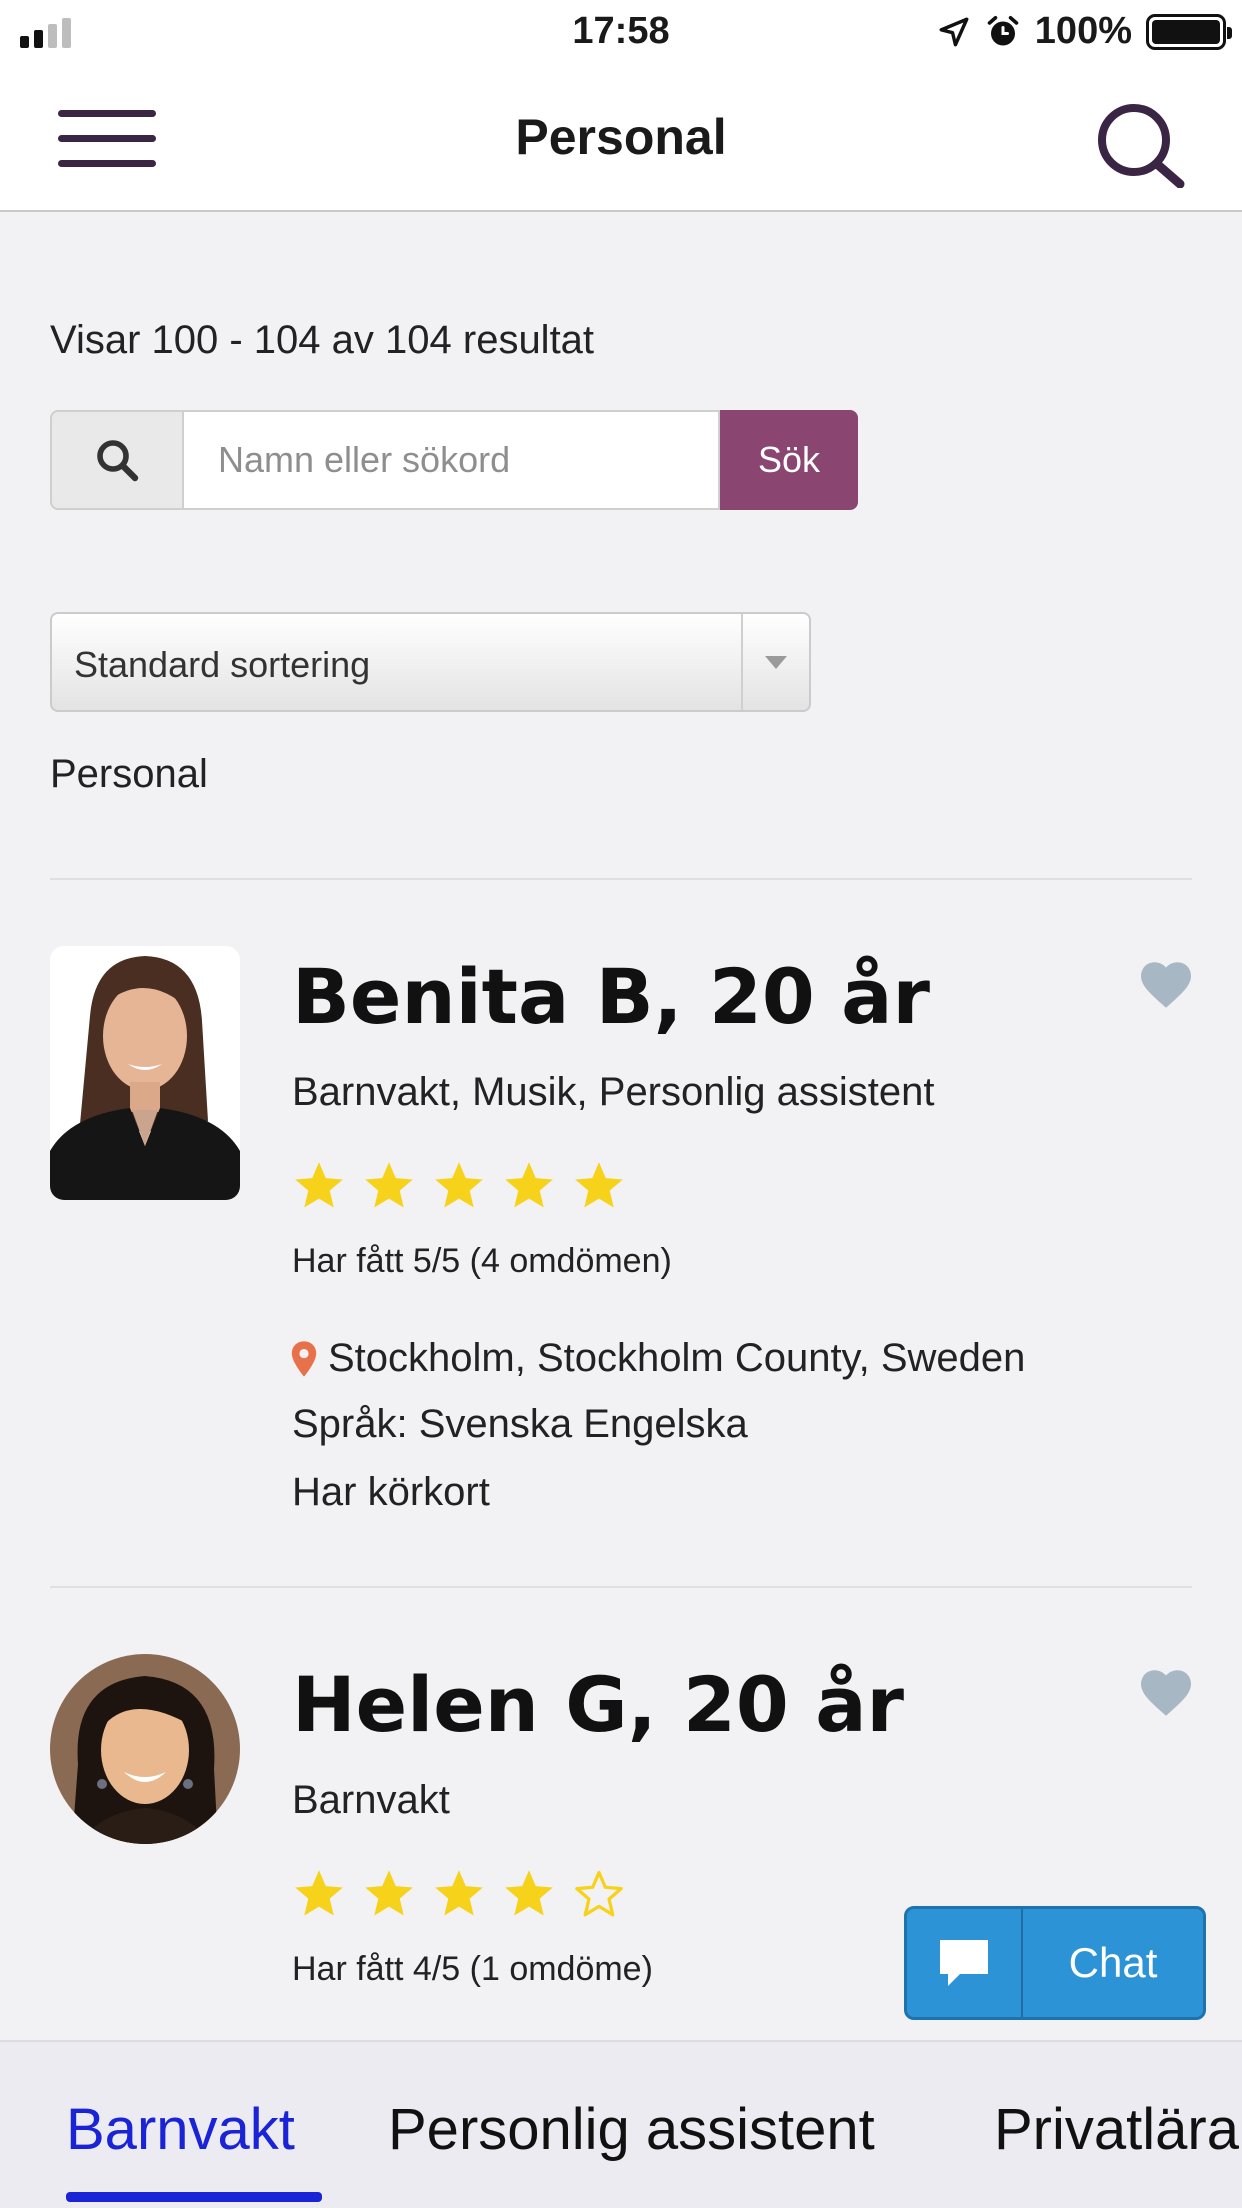 The height and width of the screenshot is (2208, 1242). I want to click on tab-personlig-assistent: Personlig assistent, so click(631, 2129).